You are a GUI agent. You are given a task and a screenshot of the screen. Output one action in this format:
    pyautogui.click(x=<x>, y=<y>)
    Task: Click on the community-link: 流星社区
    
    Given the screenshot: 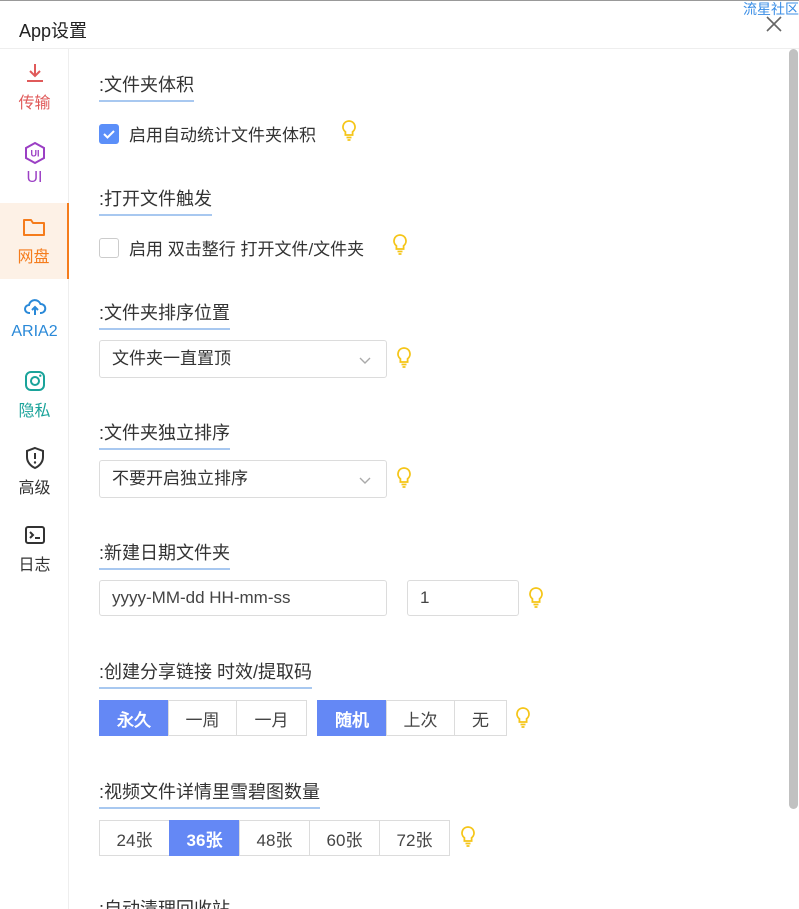 What is the action you would take?
    pyautogui.click(x=771, y=9)
    